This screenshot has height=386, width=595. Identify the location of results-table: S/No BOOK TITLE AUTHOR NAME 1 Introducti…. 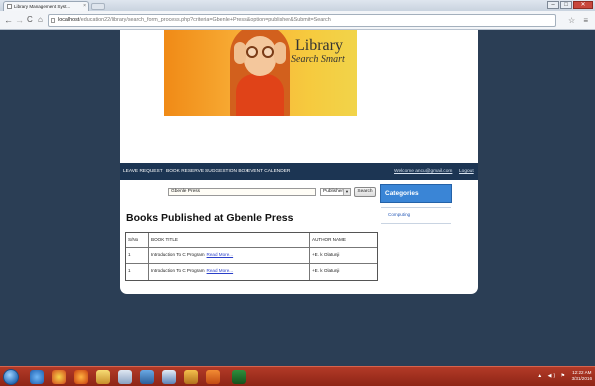
(251, 256).